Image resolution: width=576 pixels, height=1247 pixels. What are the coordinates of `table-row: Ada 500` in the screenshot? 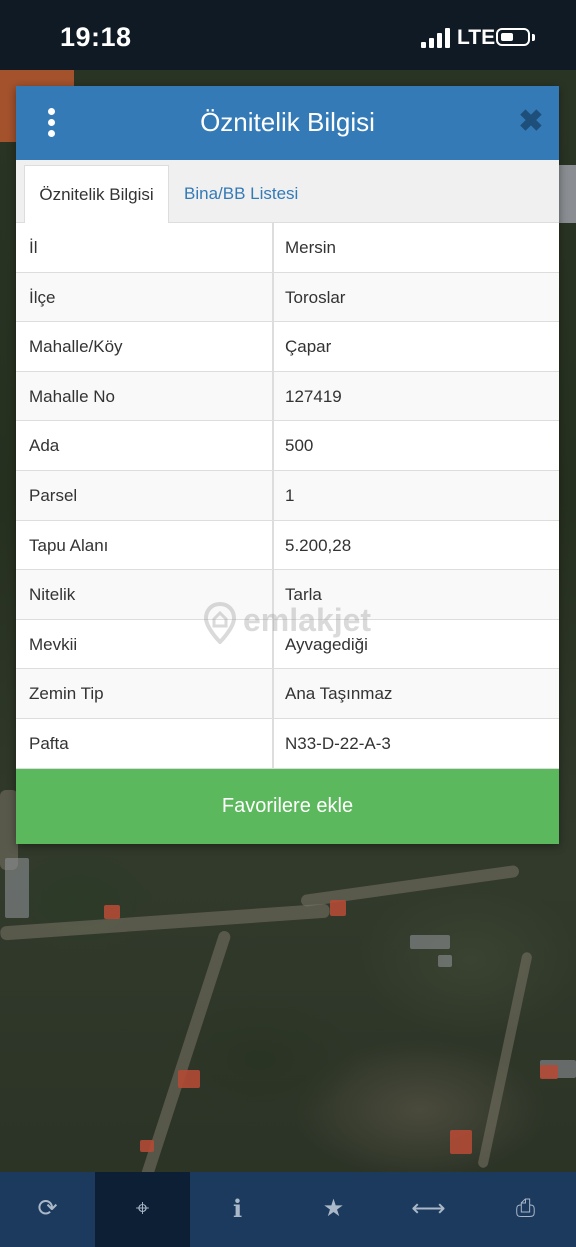 It's located at (287, 446).